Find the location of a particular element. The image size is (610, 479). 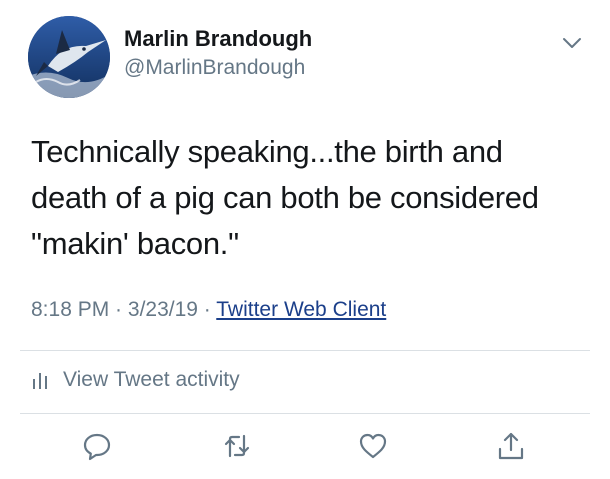

reply-icon is located at coordinates (97, 446).